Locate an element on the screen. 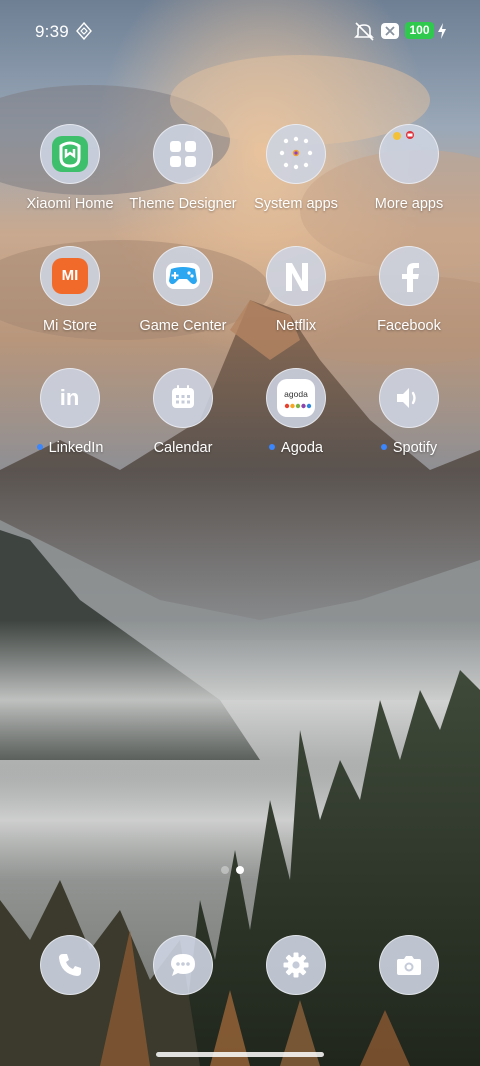 The height and width of the screenshot is (1066, 480). app-calendar: Calendar is located at coordinates (183, 423).